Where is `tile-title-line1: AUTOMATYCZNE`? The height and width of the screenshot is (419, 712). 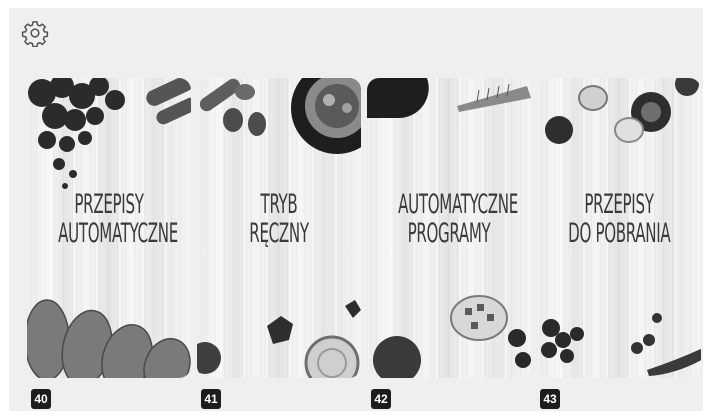 tile-title-line1: AUTOMATYCZNE is located at coordinates (458, 204).